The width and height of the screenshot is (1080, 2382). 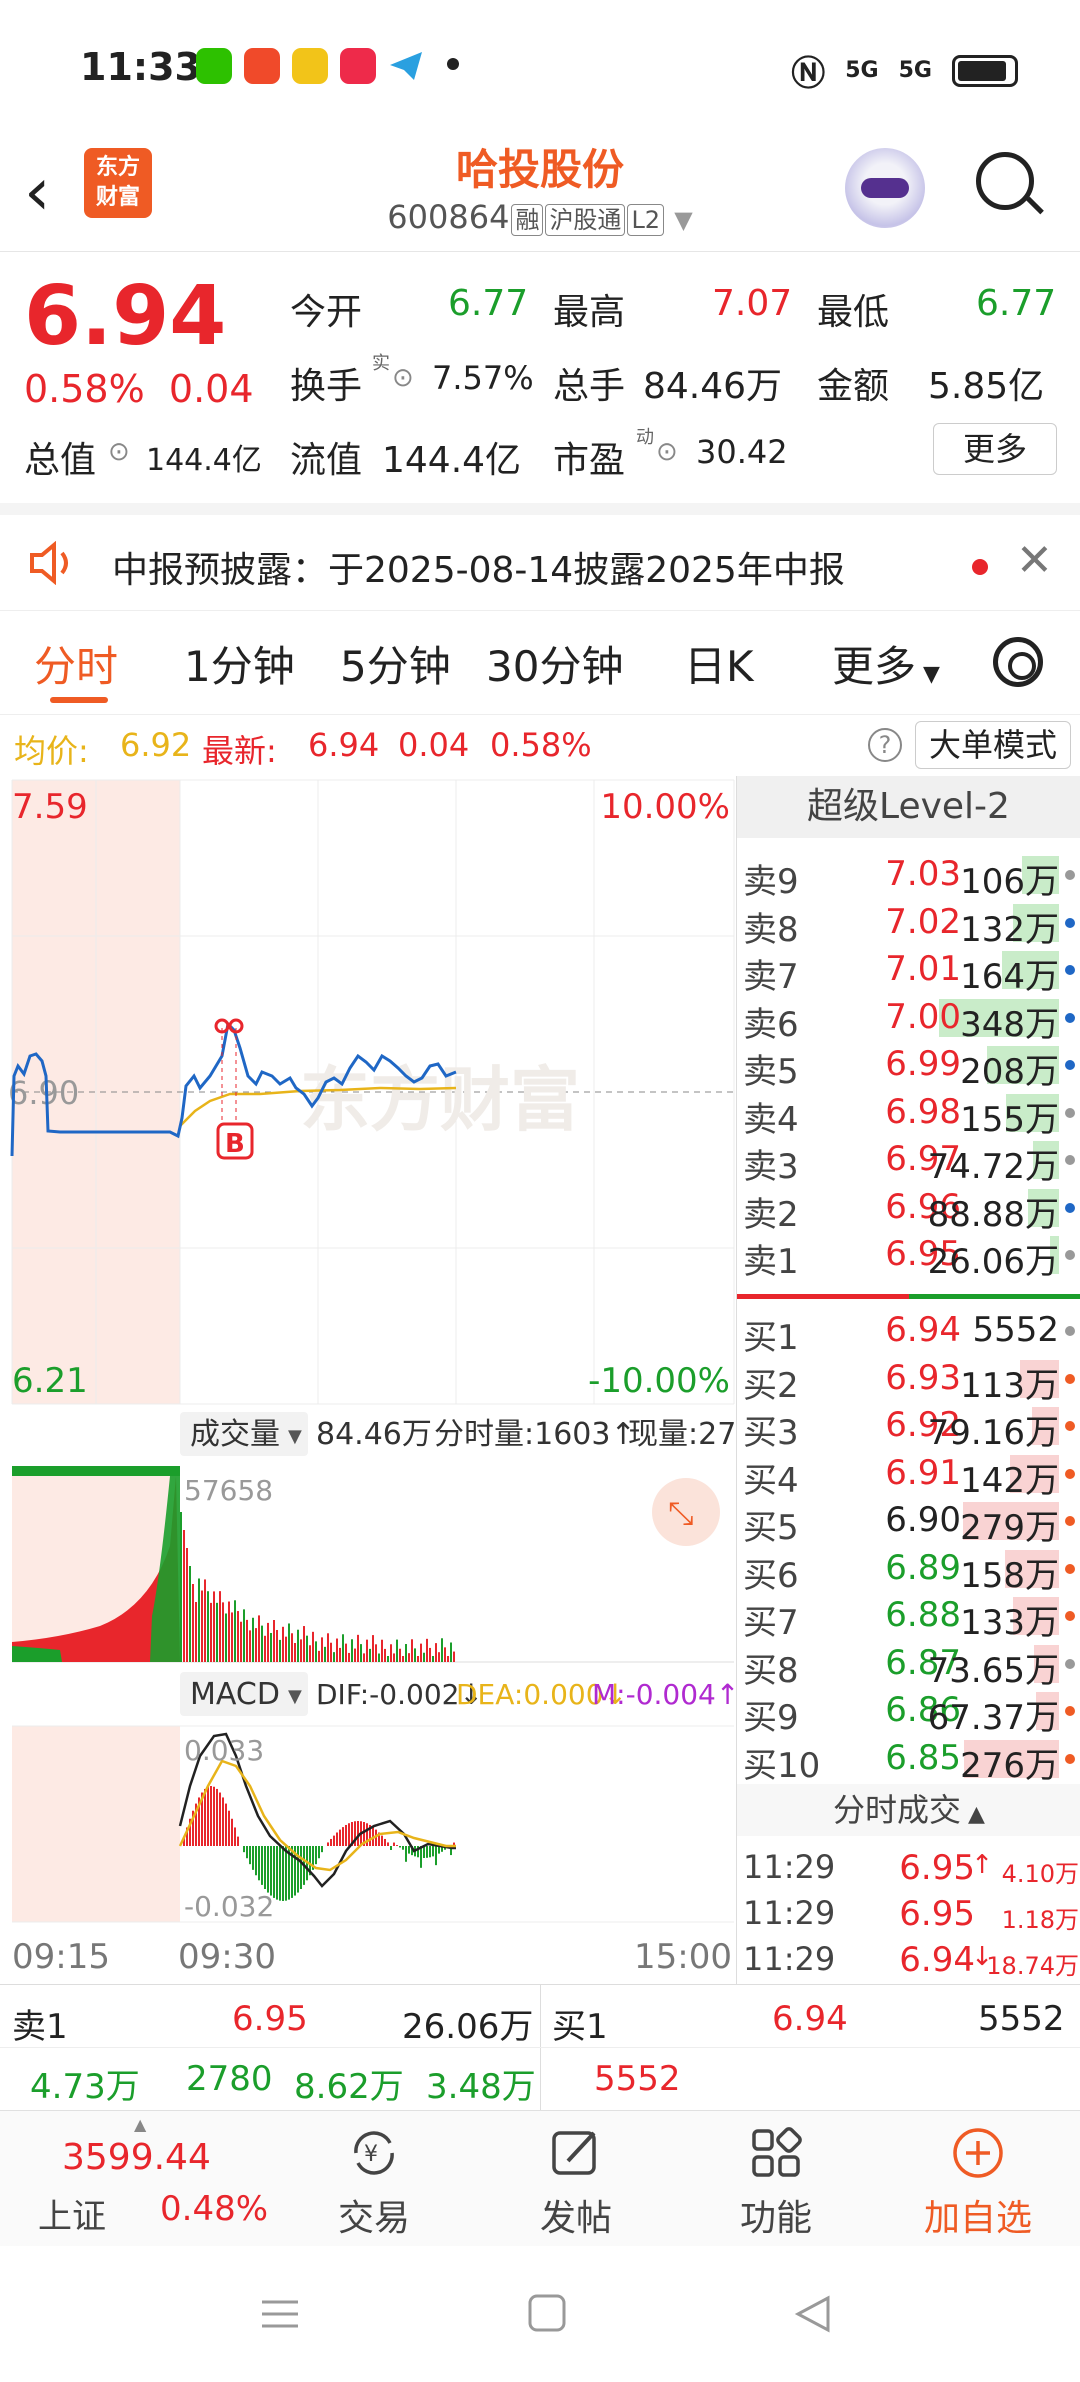 What do you see at coordinates (908, 1114) in the screenshot?
I see `sell-level-row: 卖4 6.98 155万` at bounding box center [908, 1114].